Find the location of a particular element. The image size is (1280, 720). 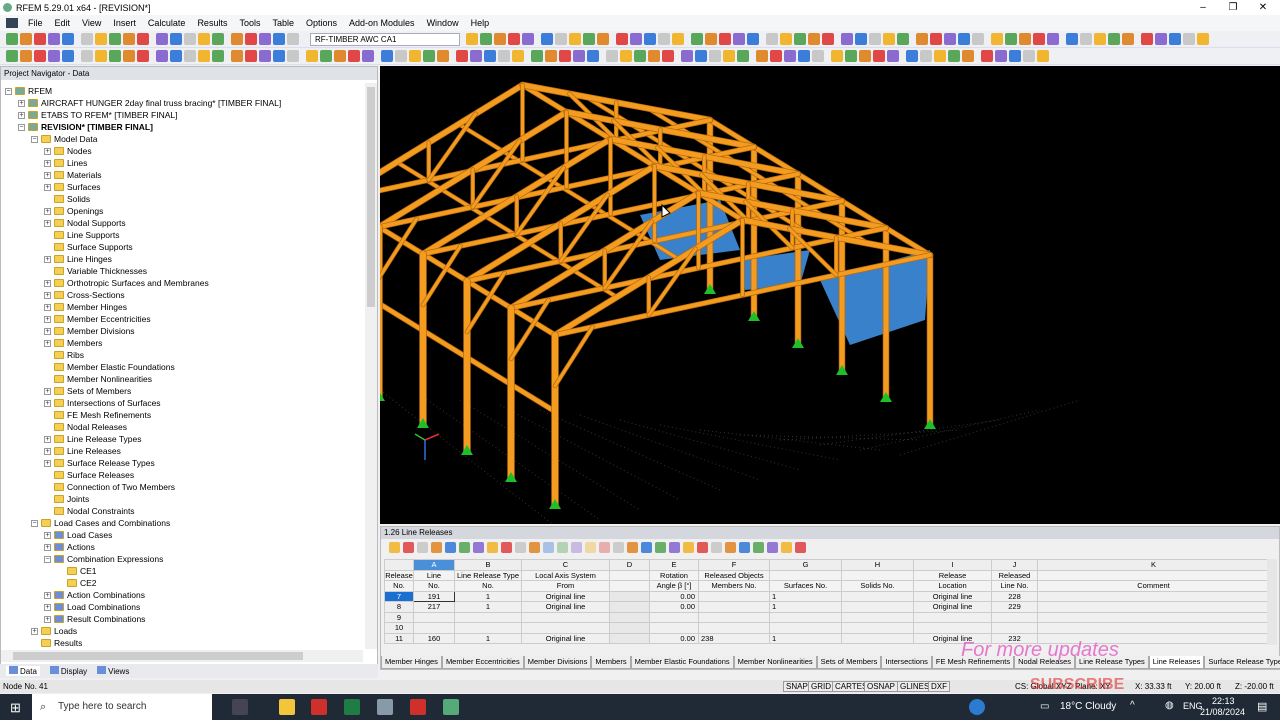

row-number: 10 is located at coordinates (399, 628).